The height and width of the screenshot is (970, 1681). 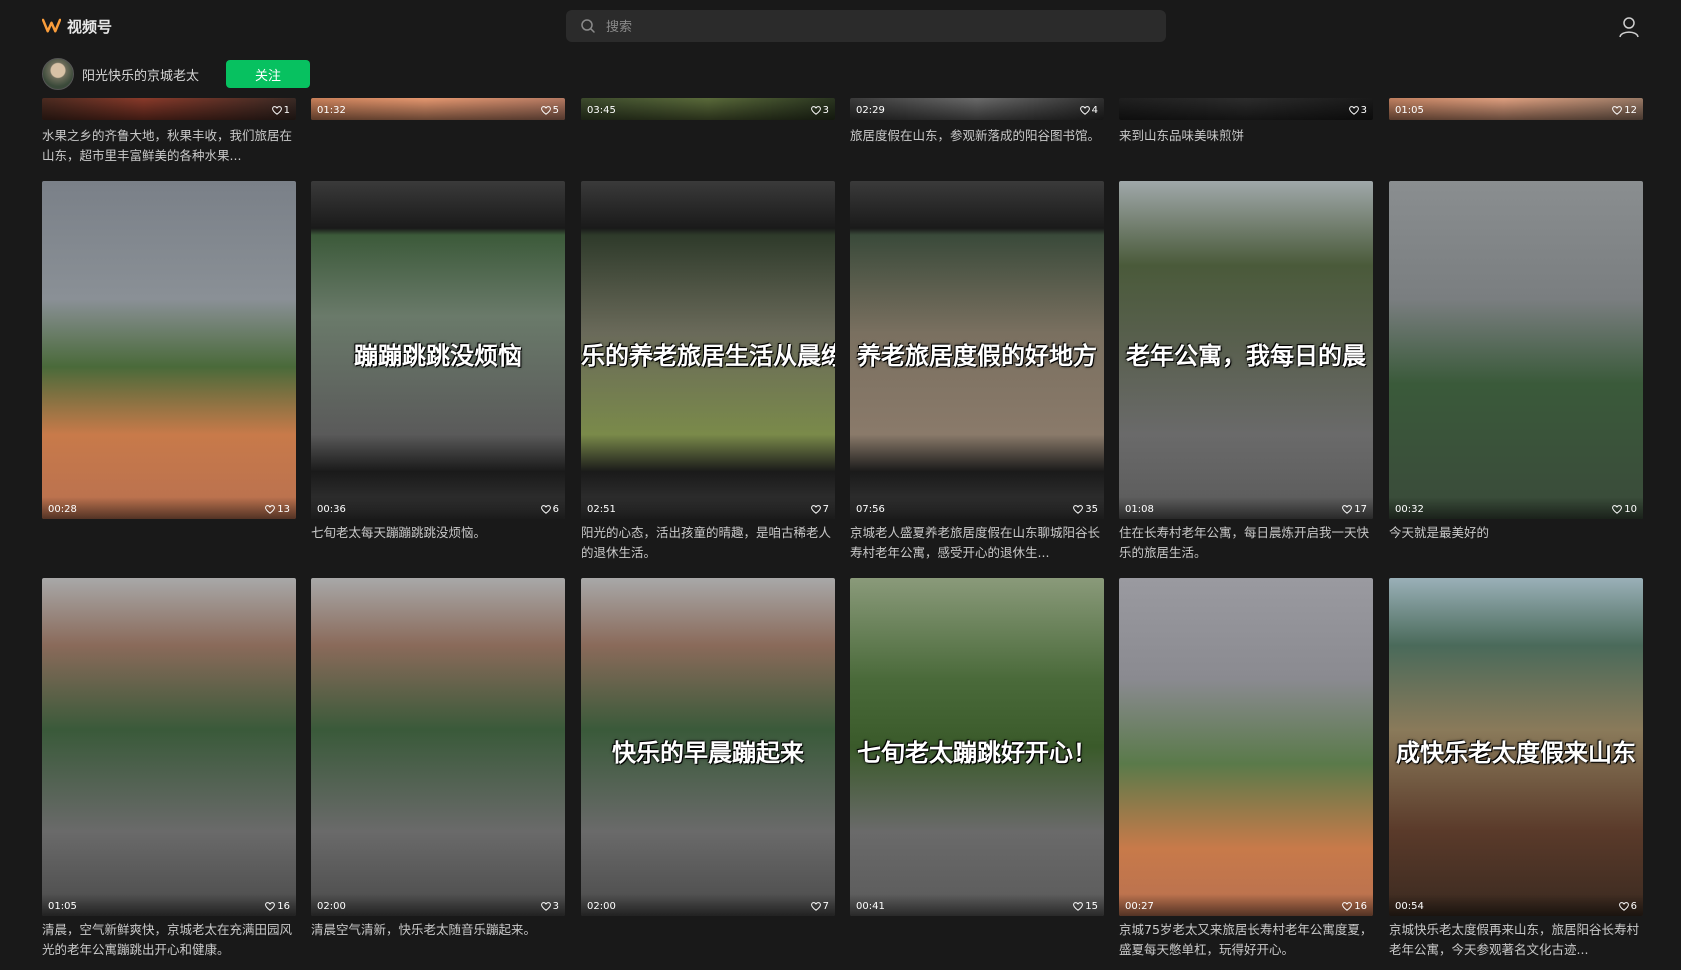 What do you see at coordinates (1409, 906) in the screenshot?
I see `video-duration: 00:54` at bounding box center [1409, 906].